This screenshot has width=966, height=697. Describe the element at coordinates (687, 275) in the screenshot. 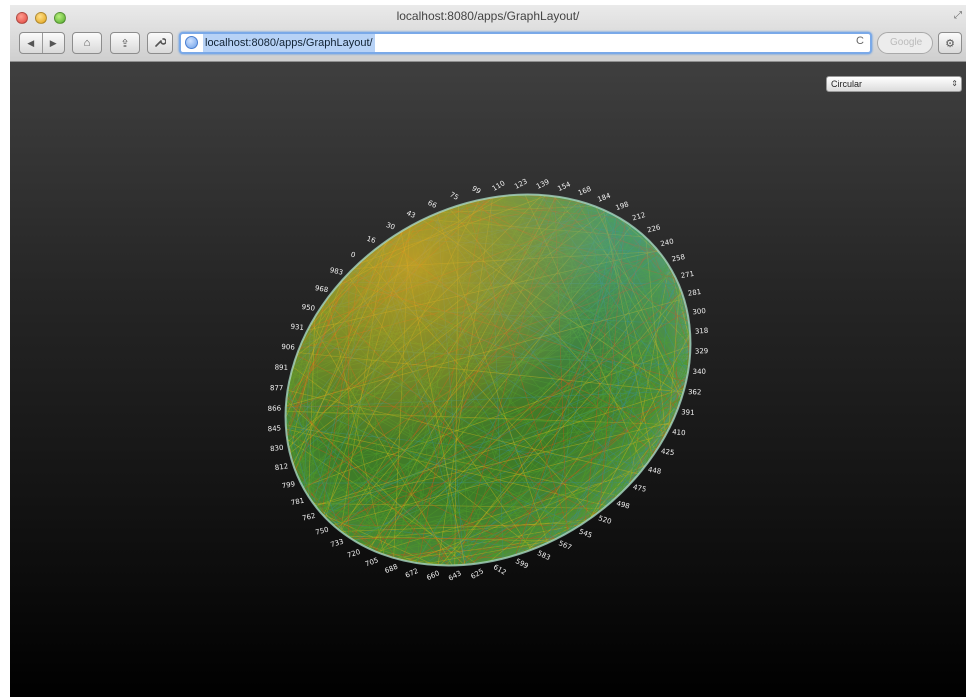

I see `node-label: 271` at that location.